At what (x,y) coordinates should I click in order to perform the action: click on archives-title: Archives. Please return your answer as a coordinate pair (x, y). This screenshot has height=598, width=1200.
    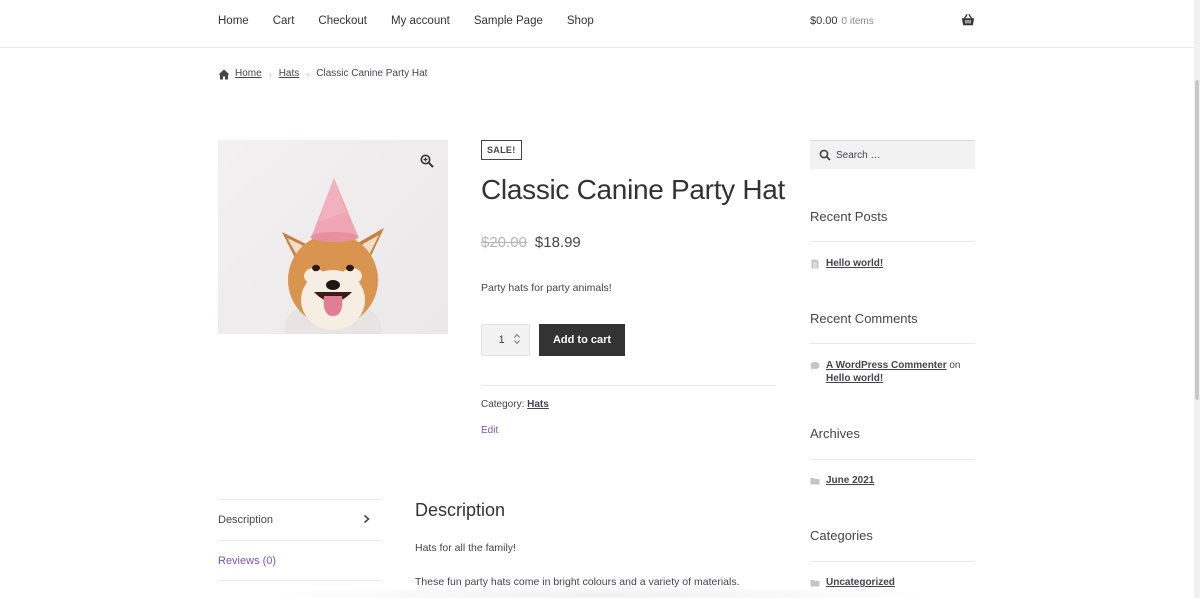
    Looking at the image, I should click on (835, 433).